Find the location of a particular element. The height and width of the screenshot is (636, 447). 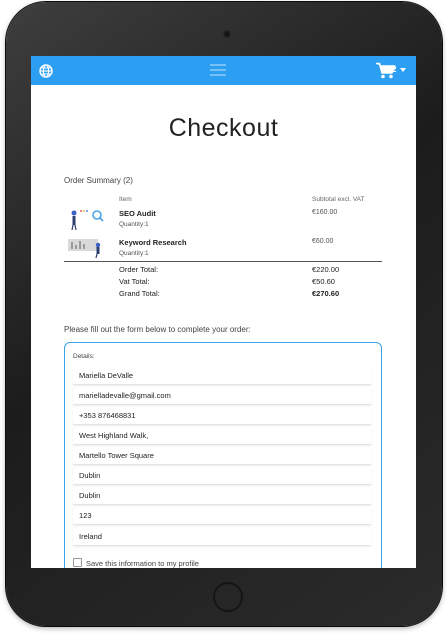

city-field is located at coordinates (222, 476).